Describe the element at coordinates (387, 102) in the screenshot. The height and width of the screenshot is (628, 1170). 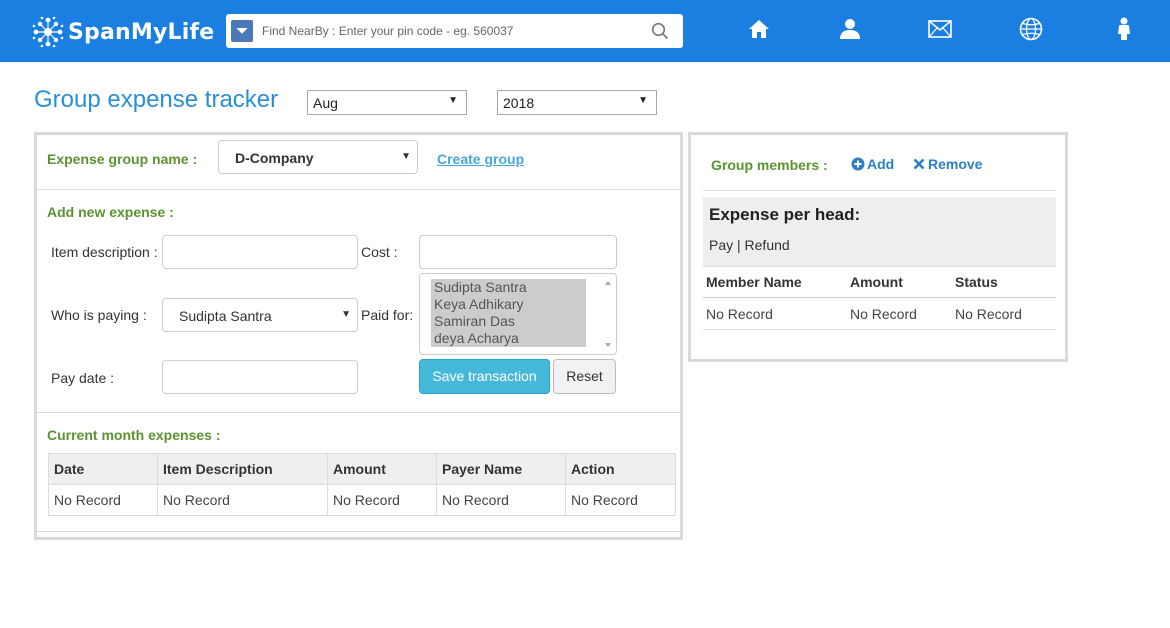
I see `month-select: Aug ▼` at that location.